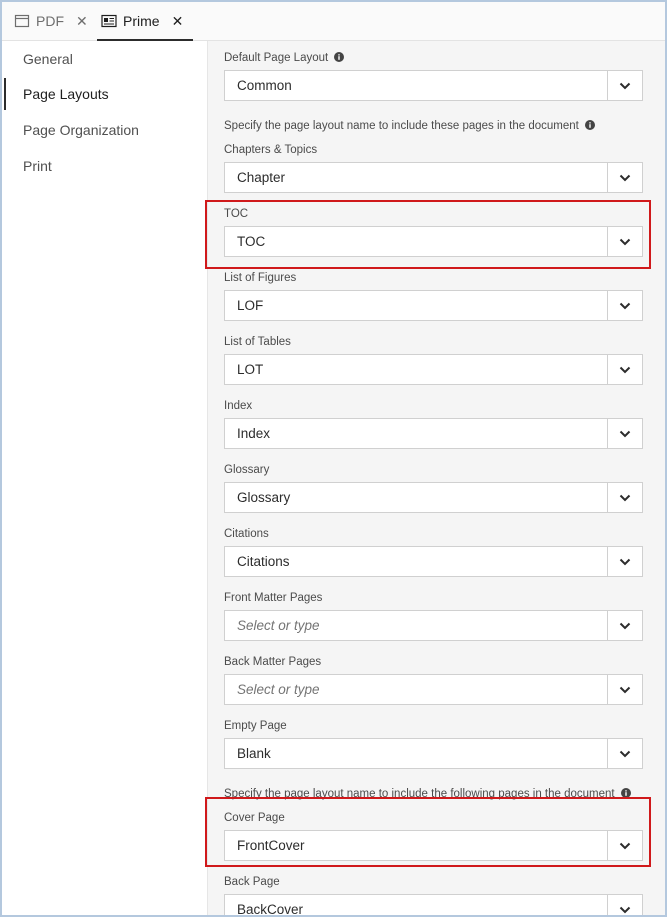 This screenshot has width=667, height=917. Describe the element at coordinates (271, 845) in the screenshot. I see `dropdown-value: FrontCover` at that location.